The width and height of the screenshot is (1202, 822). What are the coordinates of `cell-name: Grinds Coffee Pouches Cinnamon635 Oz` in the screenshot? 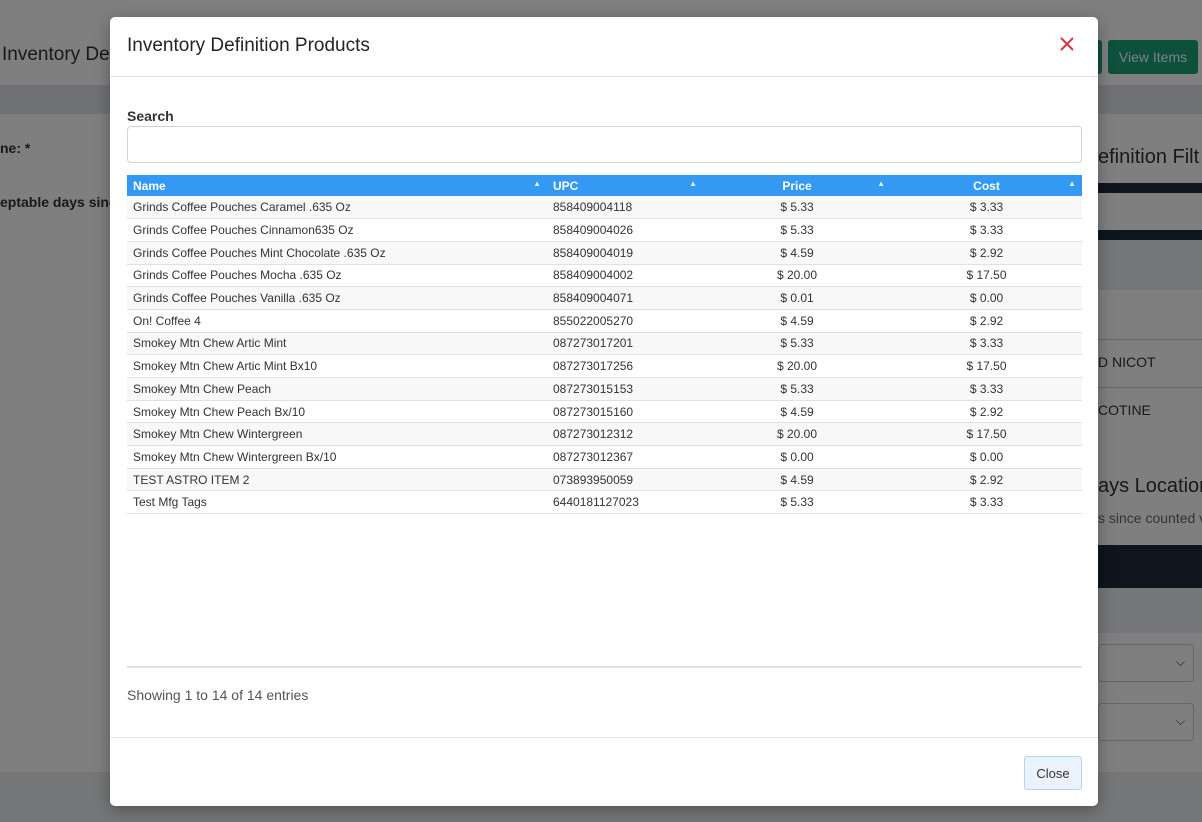 It's located at (337, 230).